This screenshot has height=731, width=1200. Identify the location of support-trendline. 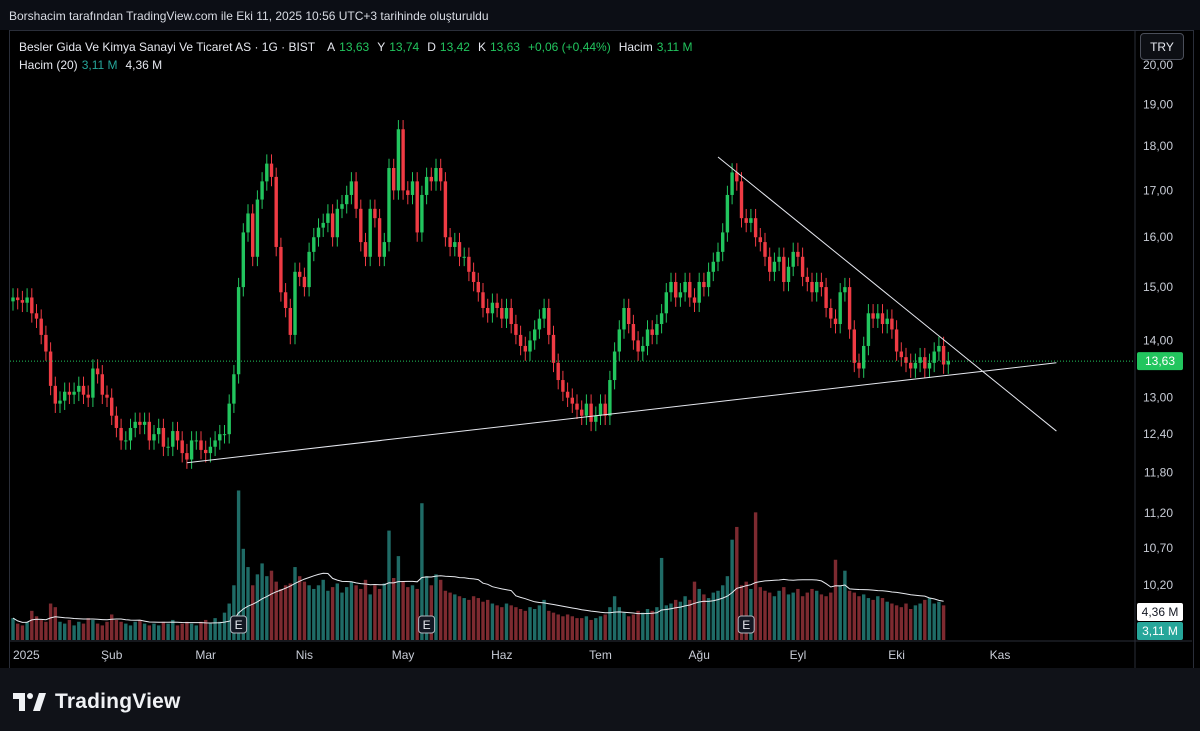
(621, 413).